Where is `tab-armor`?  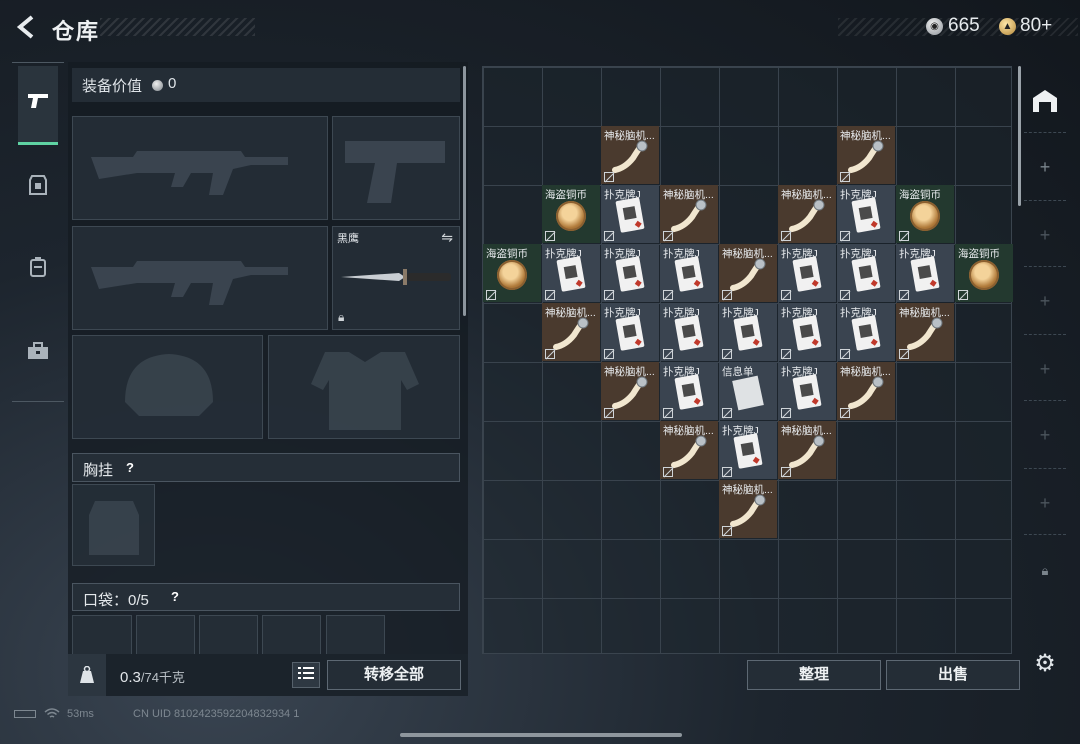 tab-armor is located at coordinates (38, 188).